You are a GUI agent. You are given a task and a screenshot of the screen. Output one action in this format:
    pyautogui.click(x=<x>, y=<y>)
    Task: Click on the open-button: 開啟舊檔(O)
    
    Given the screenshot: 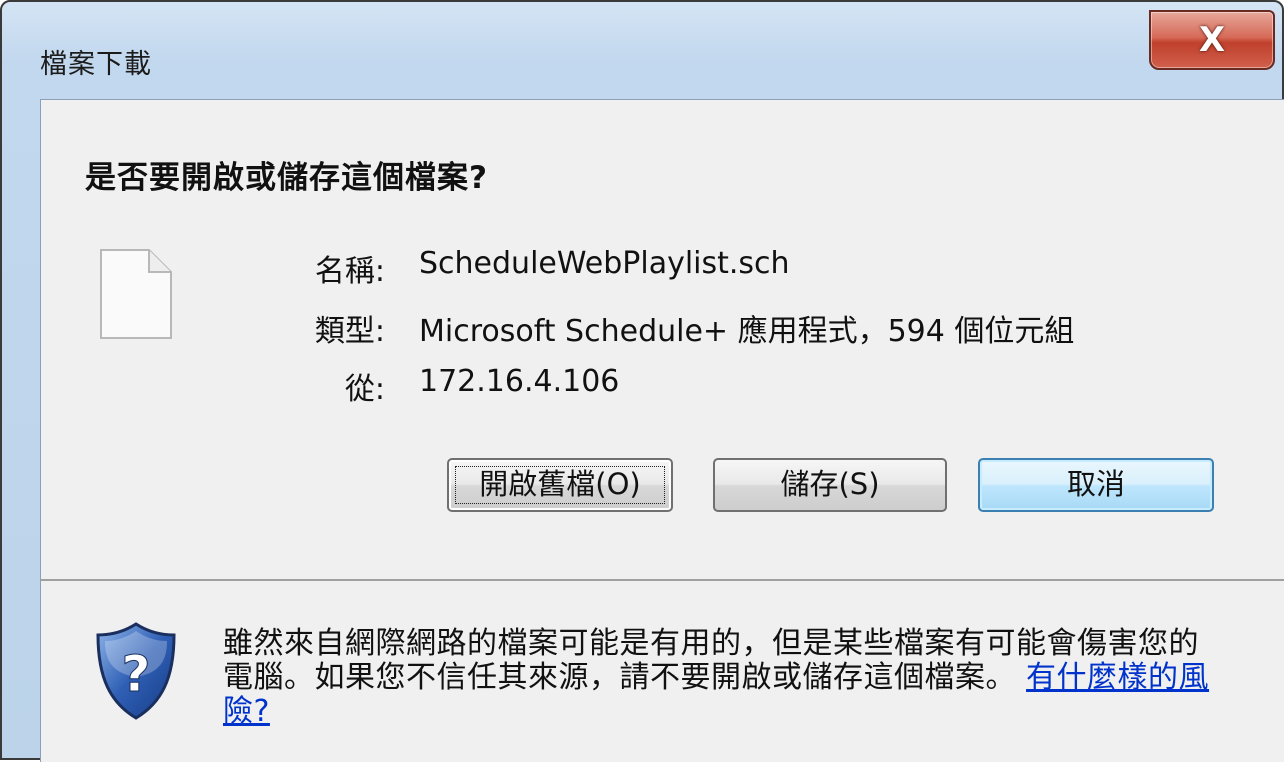 What is the action you would take?
    pyautogui.click(x=560, y=485)
    